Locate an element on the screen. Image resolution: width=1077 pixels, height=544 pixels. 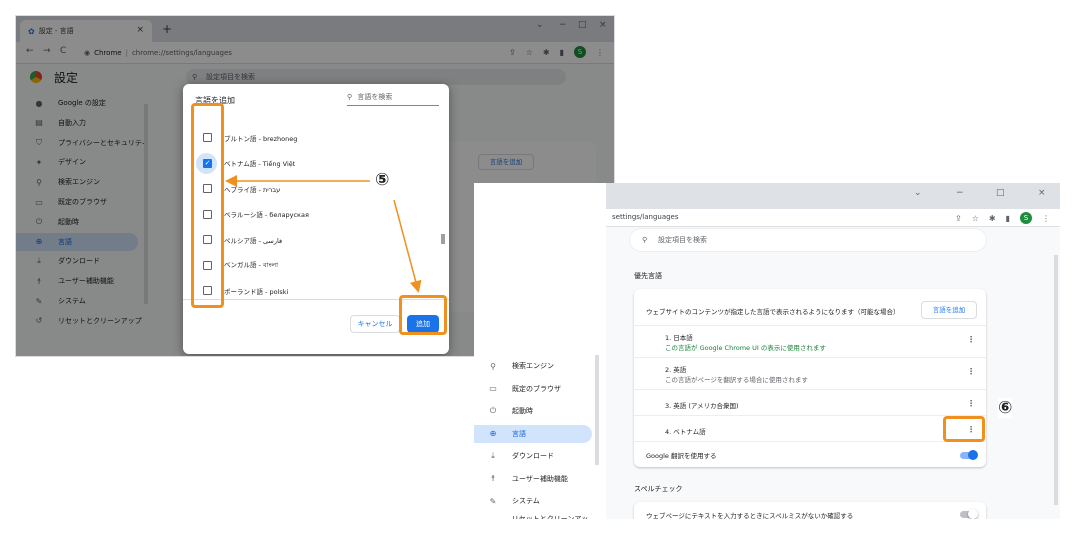
annotation-arrows is located at coordinates (323, 234).